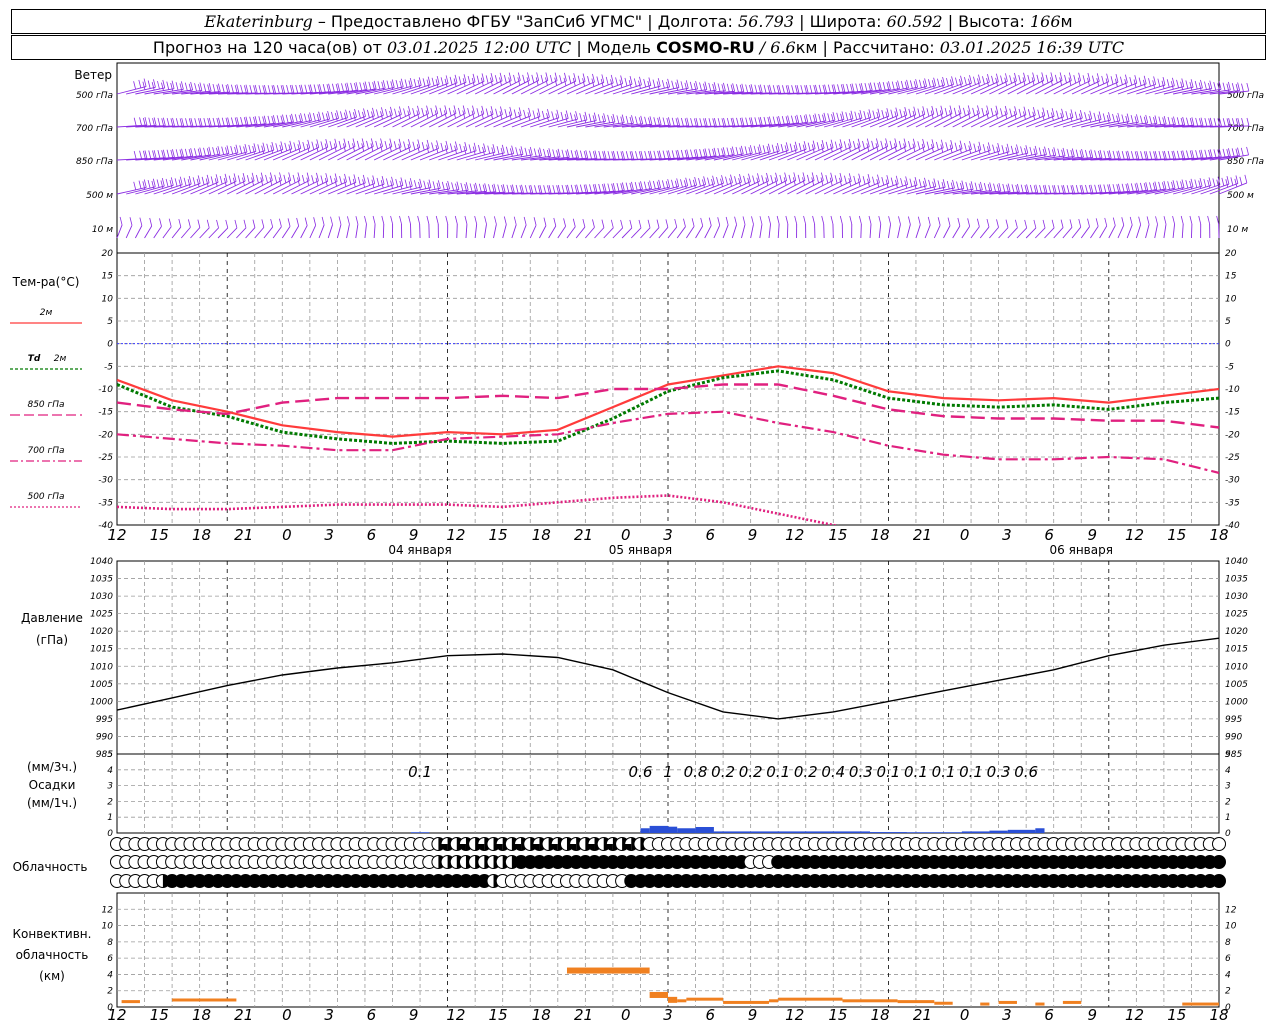  What do you see at coordinates (101, 667) in the screenshot?
I see `pressure-ytick-left: 1010` at bounding box center [101, 667].